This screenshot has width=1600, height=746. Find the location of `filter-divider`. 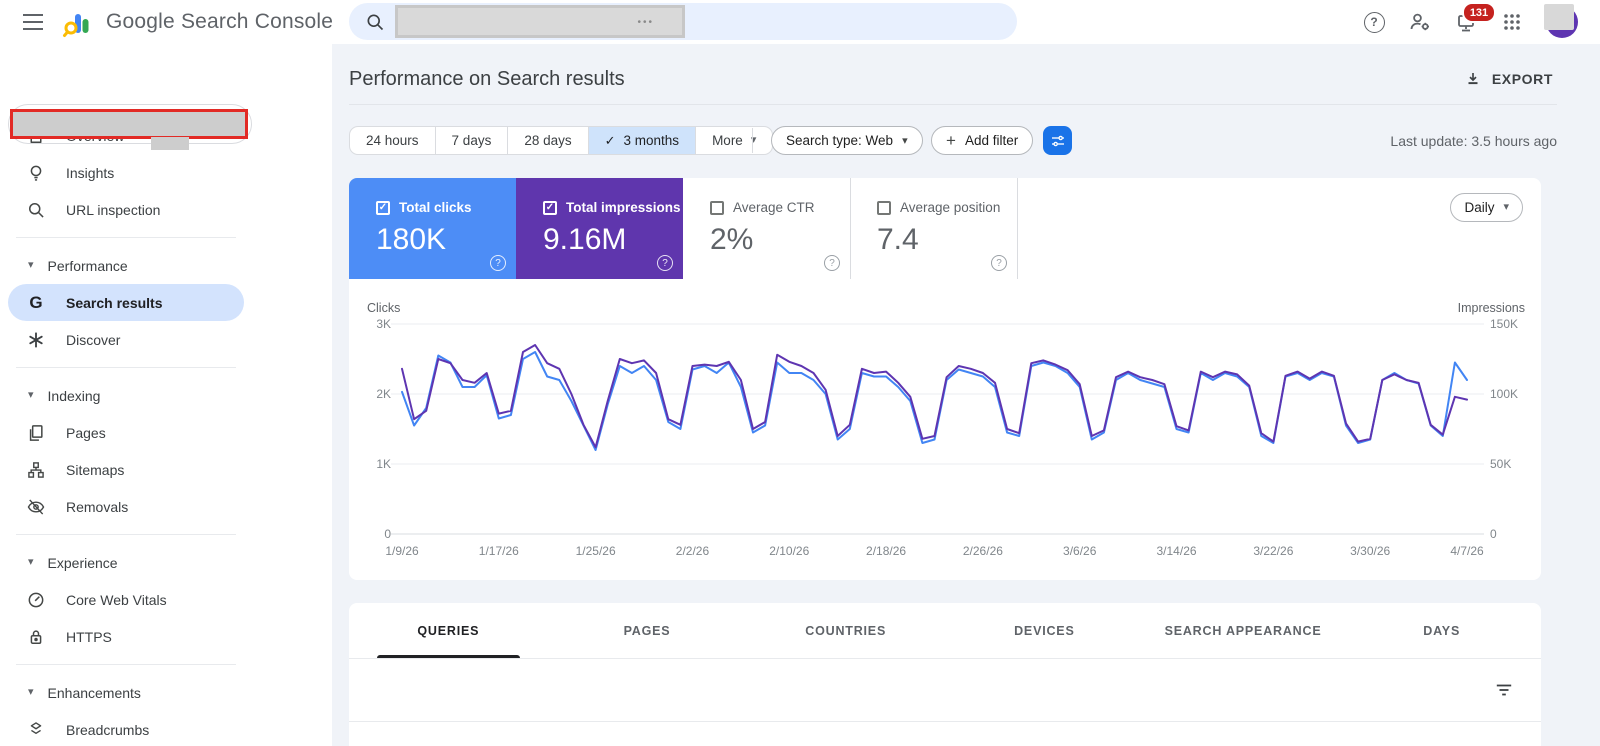

filter-divider is located at coordinates (752, 140).